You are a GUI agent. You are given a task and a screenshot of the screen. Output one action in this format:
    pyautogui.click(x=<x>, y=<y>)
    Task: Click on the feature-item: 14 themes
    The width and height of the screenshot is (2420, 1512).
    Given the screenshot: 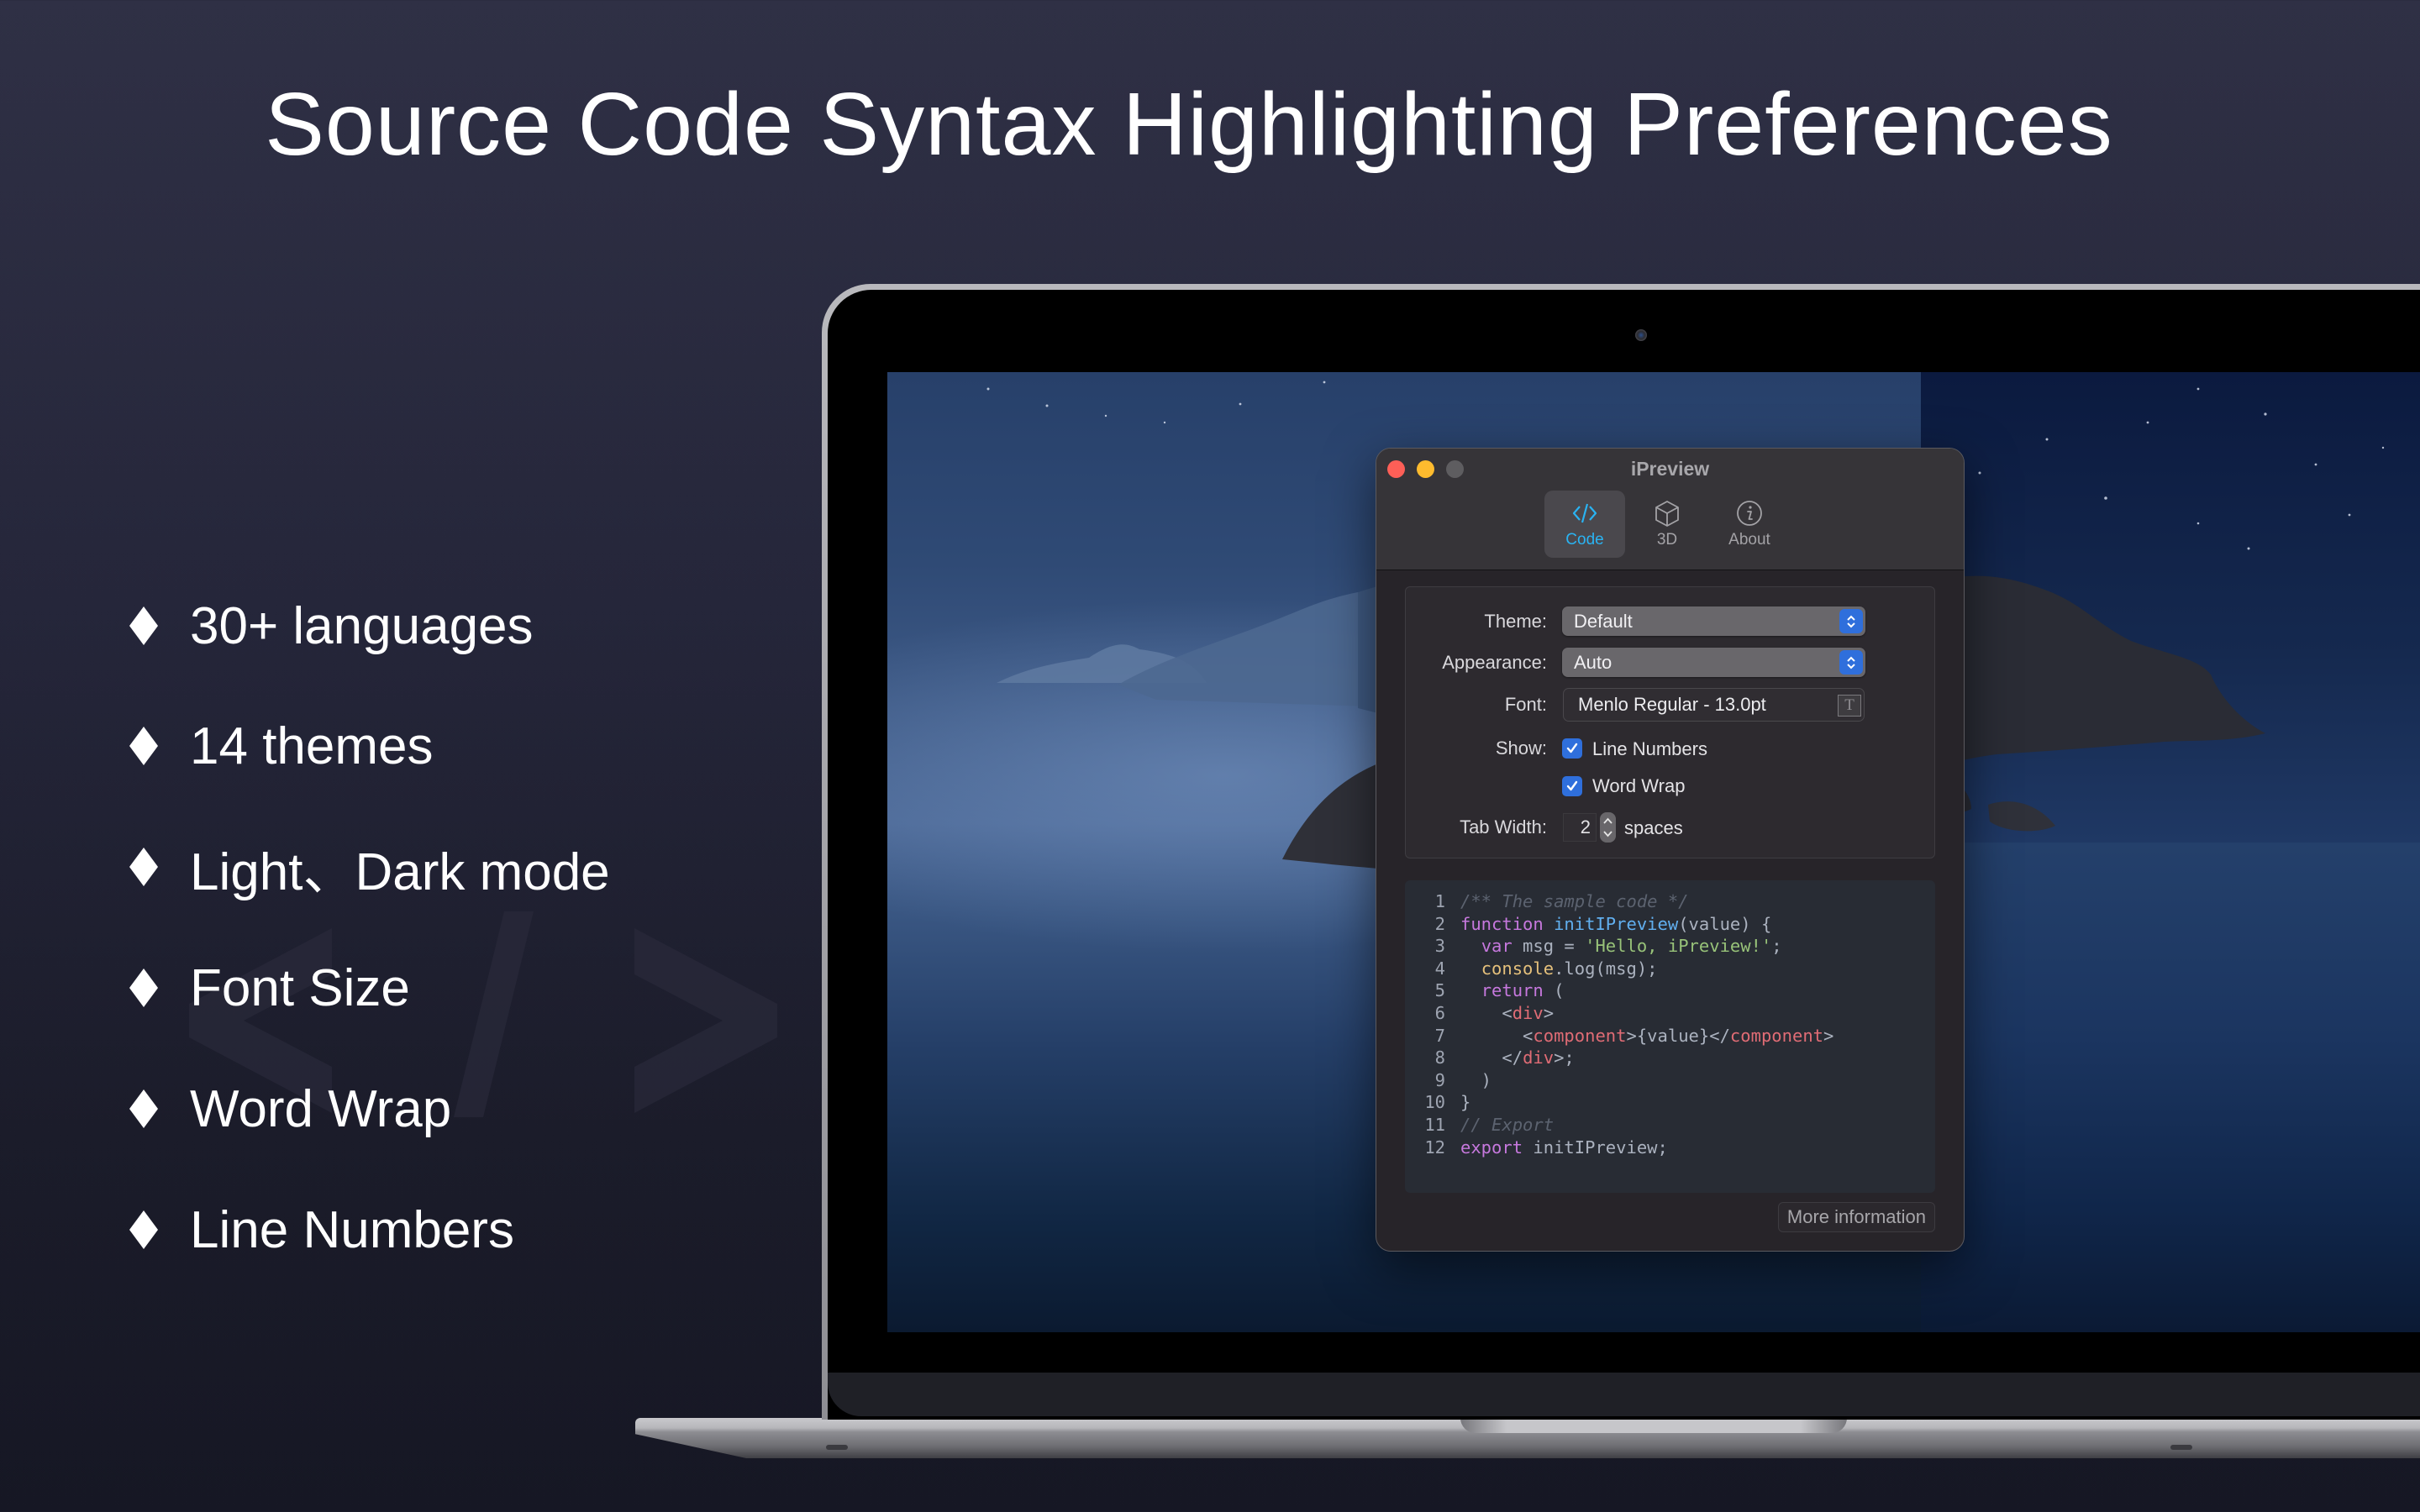 What is the action you would take?
    pyautogui.click(x=276, y=746)
    